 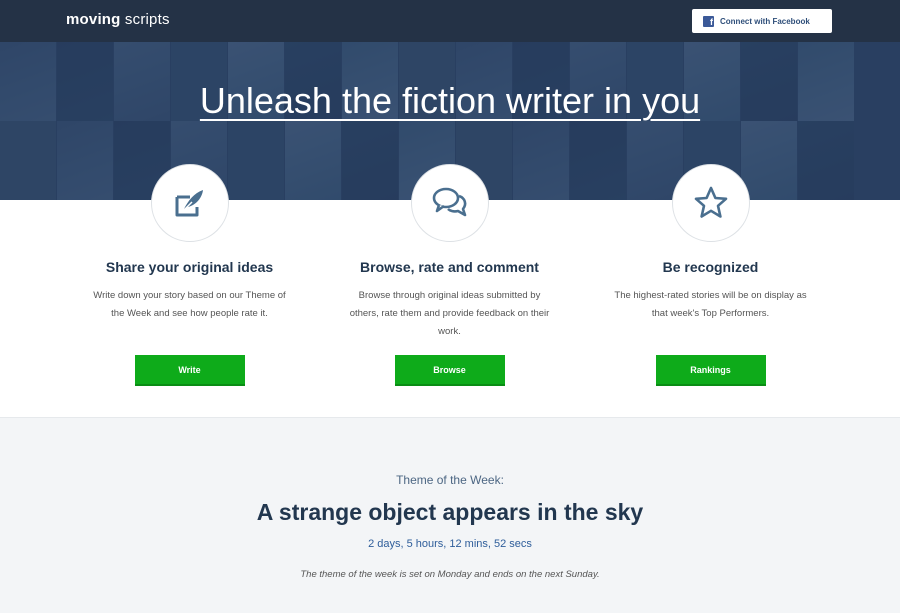 I want to click on star-icon, so click(x=710, y=202).